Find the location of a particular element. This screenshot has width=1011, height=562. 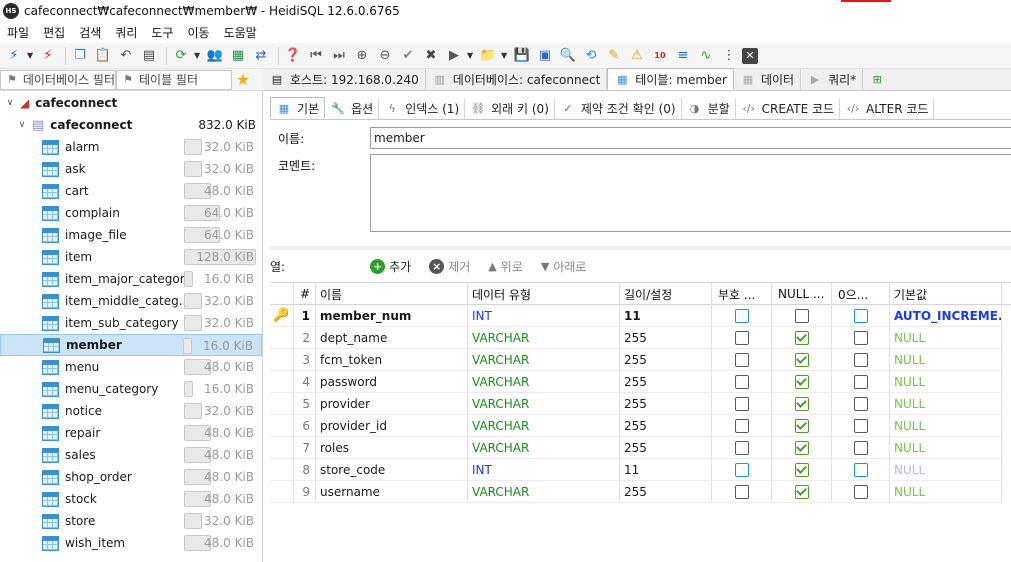

last-record-icon: ⏭ is located at coordinates (339, 56).